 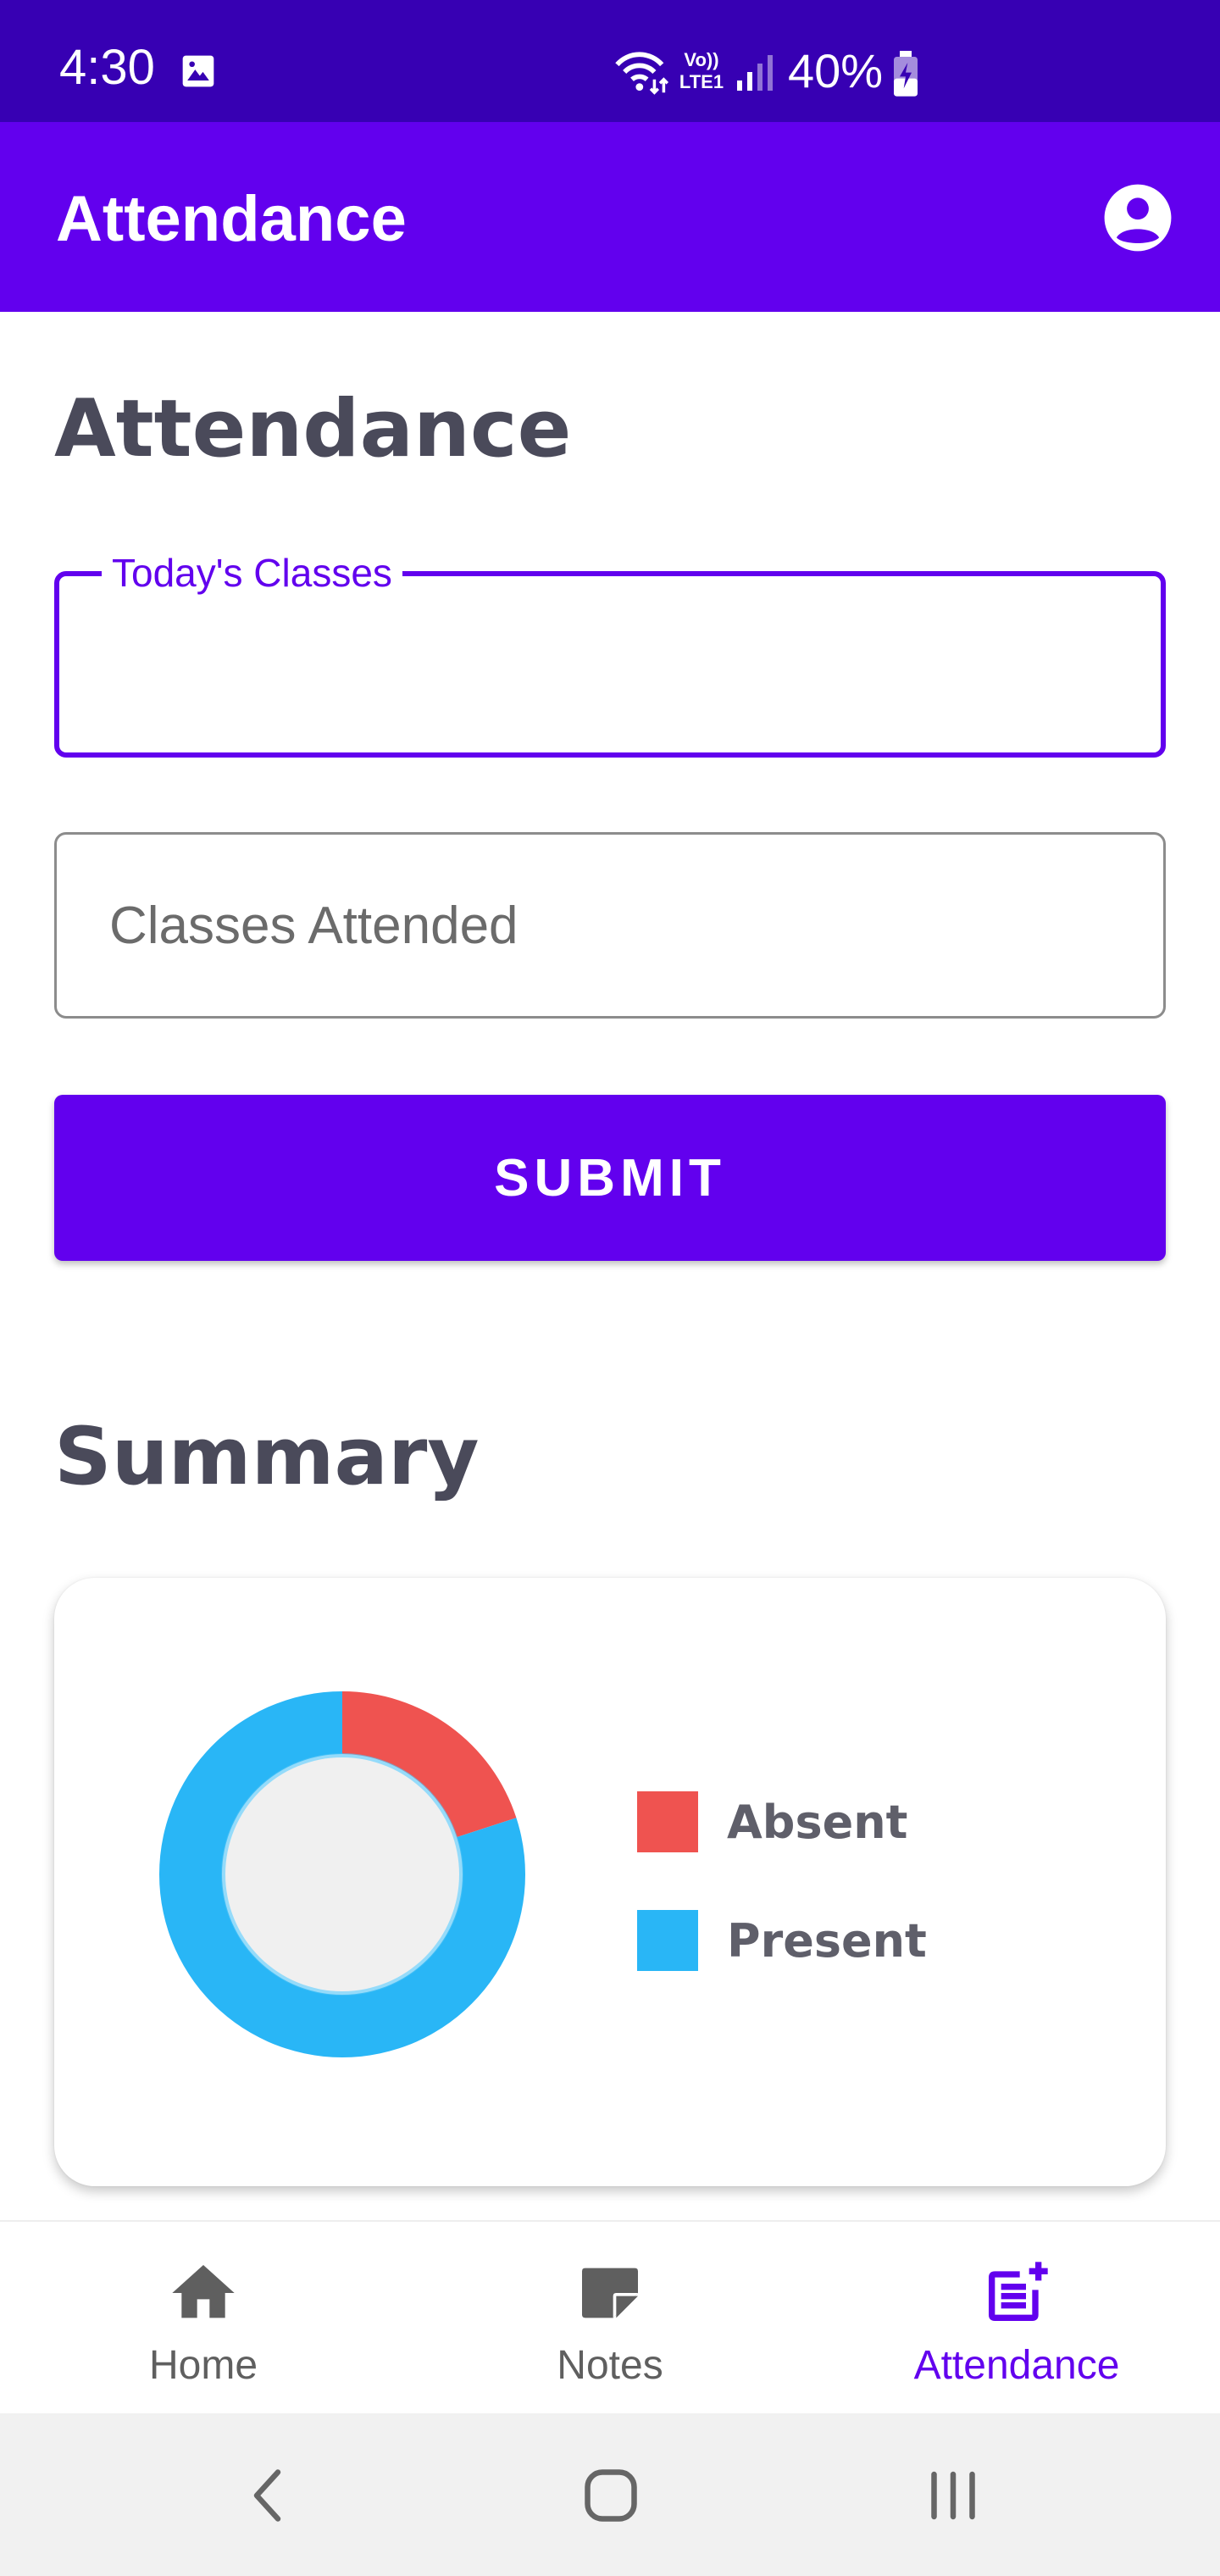 I want to click on note-icon, so click(x=610, y=2293).